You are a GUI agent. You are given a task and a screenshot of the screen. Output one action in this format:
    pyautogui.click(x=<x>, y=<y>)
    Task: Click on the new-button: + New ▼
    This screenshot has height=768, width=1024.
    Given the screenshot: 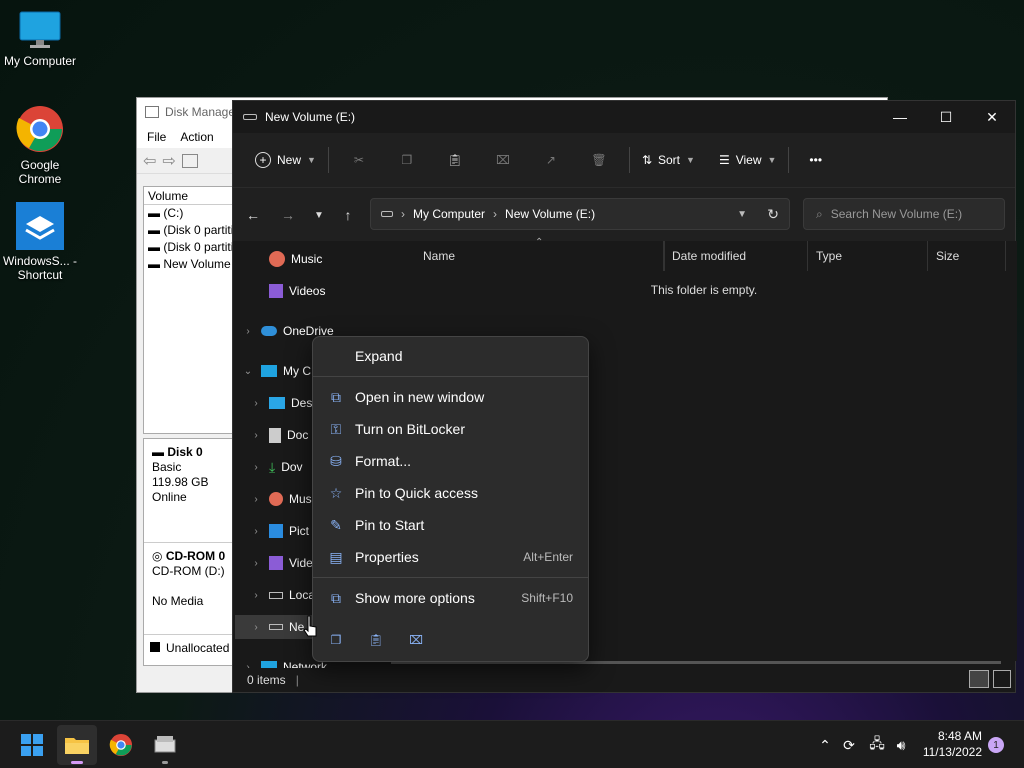 What is the action you would take?
    pyautogui.click(x=285, y=160)
    